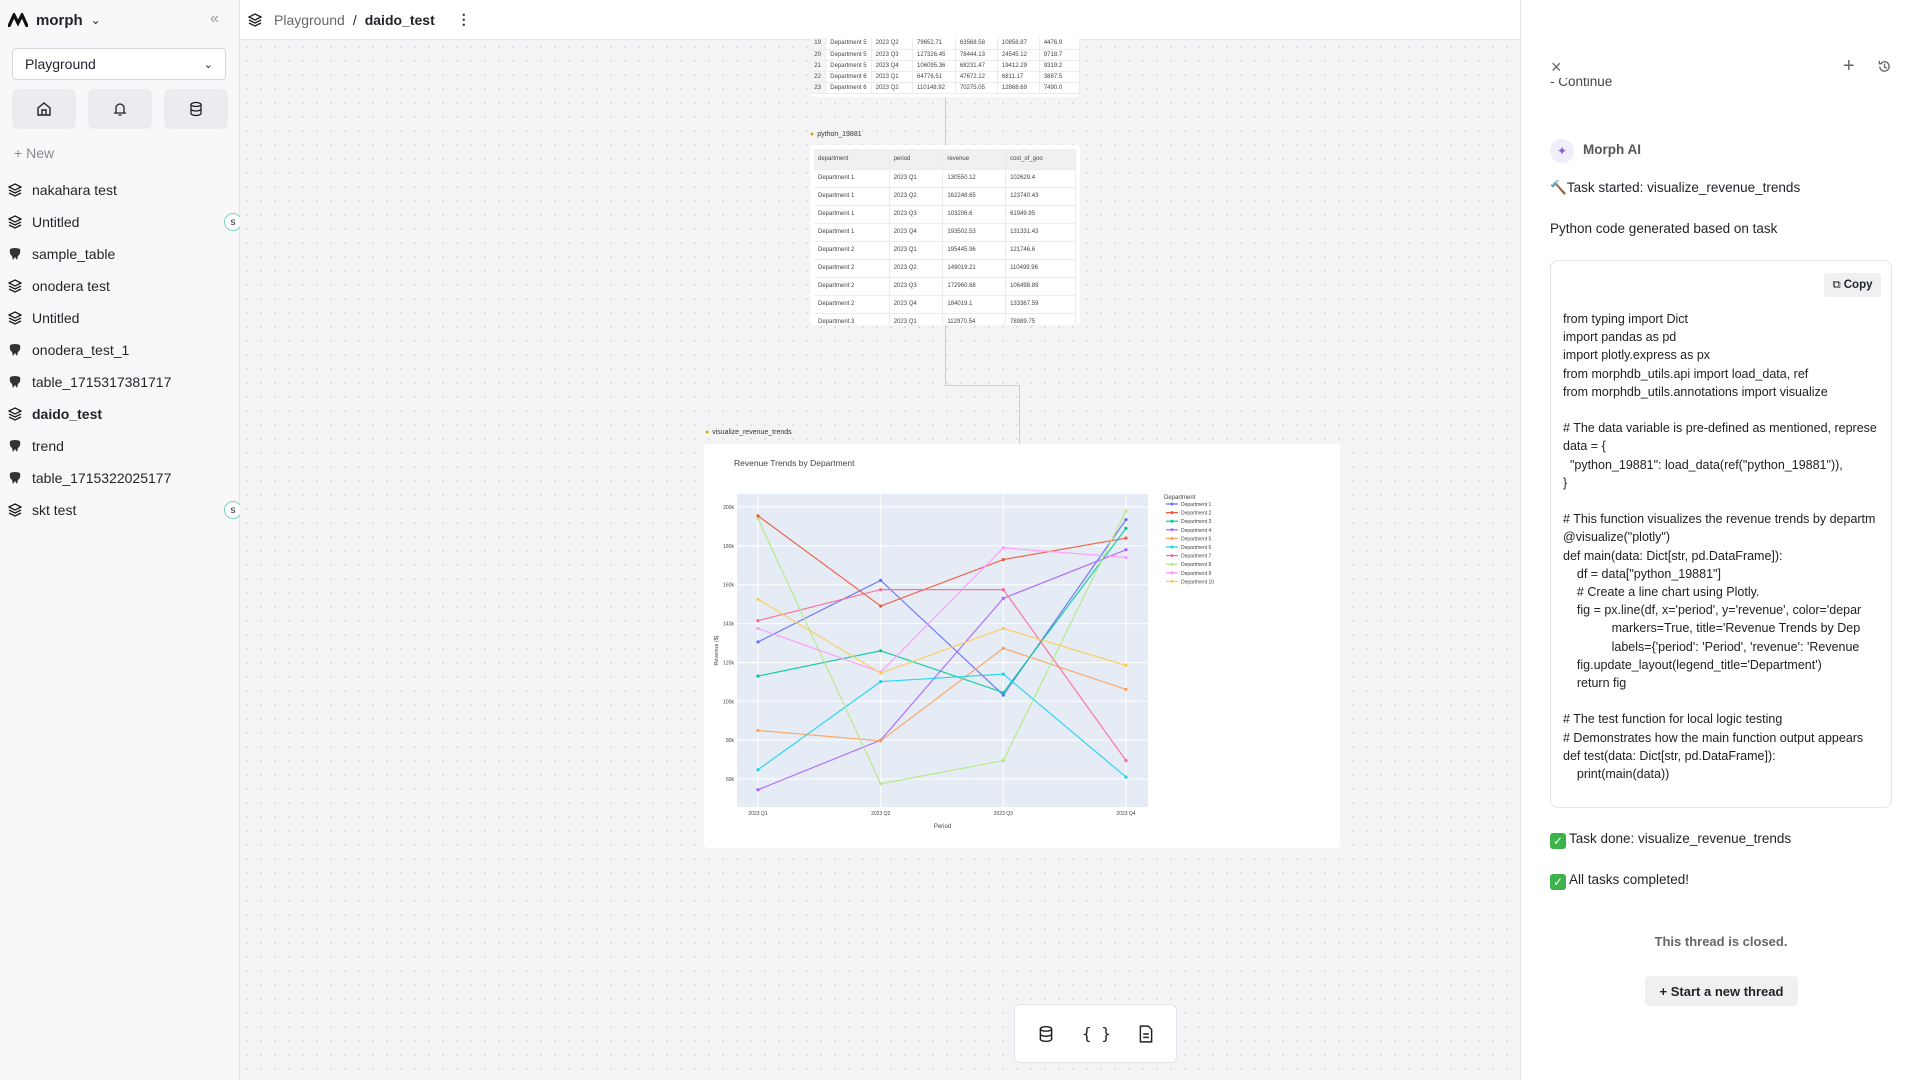 The width and height of the screenshot is (1920, 1080). What do you see at coordinates (1852, 285) in the screenshot?
I see `copy-button: ⧉ Copy` at bounding box center [1852, 285].